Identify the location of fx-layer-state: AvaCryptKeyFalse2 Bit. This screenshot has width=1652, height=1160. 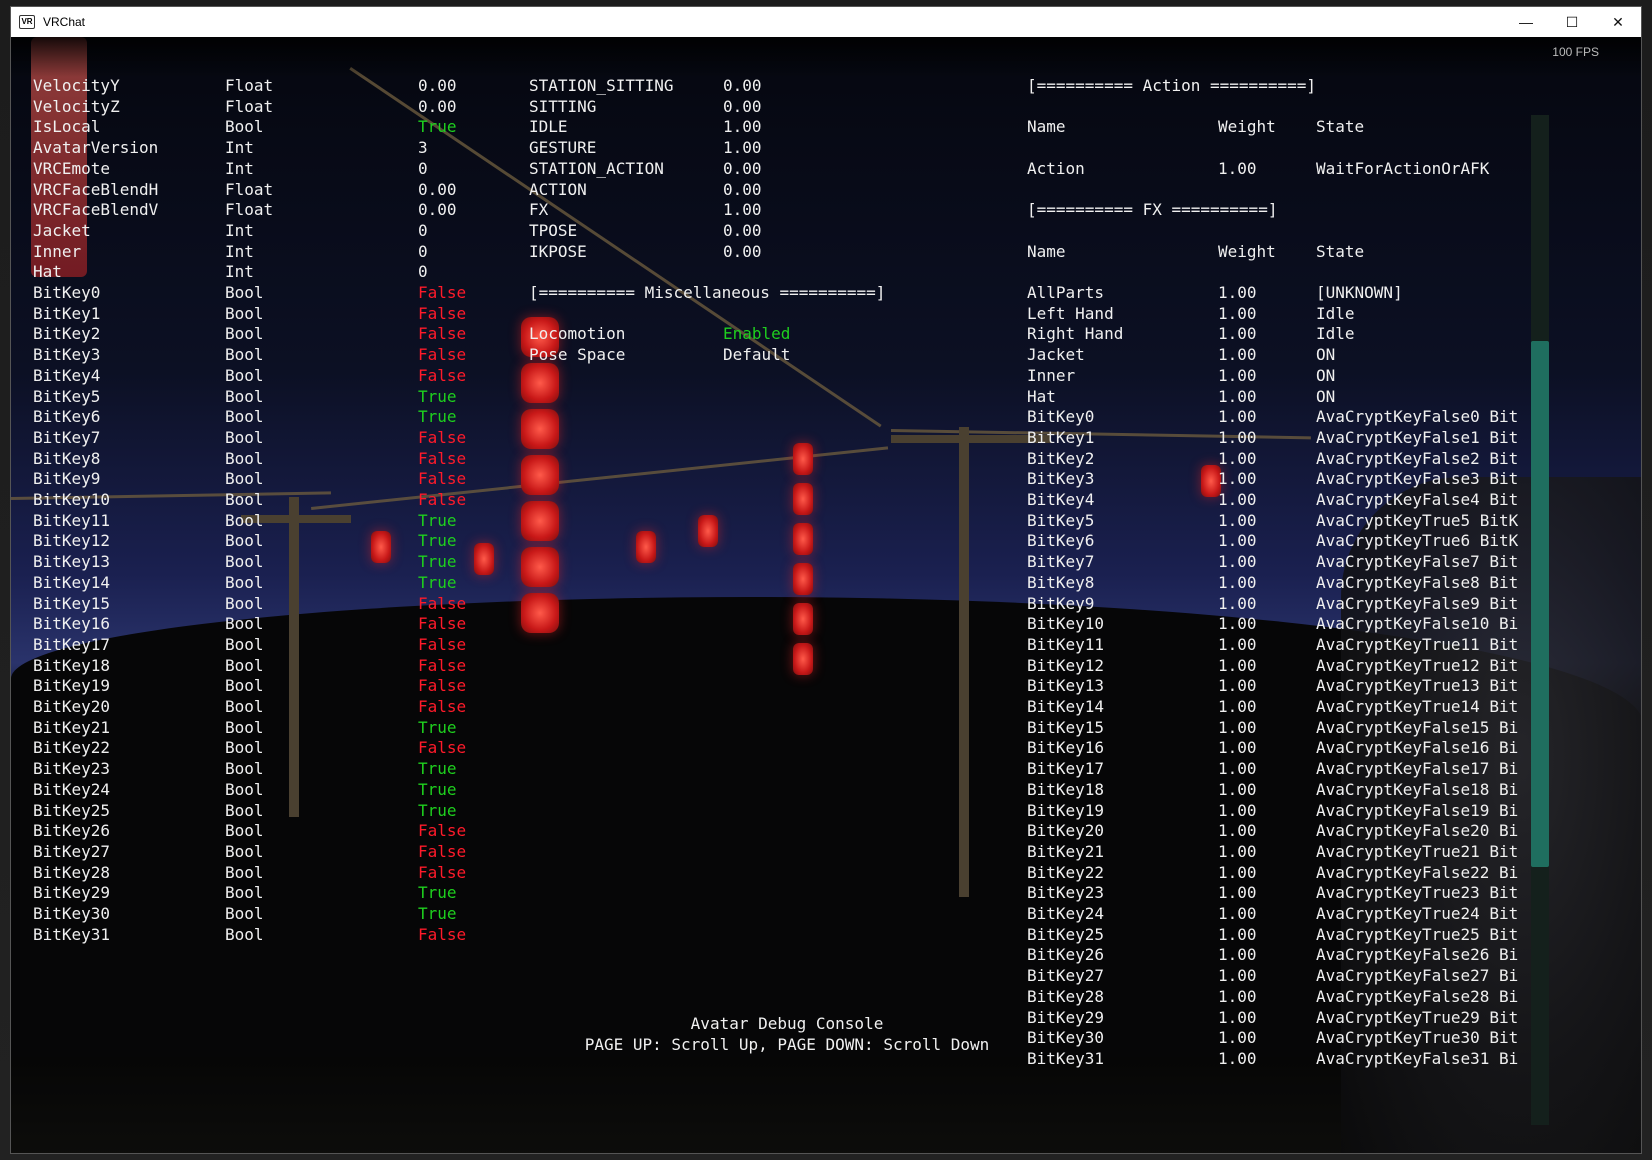
(1417, 458).